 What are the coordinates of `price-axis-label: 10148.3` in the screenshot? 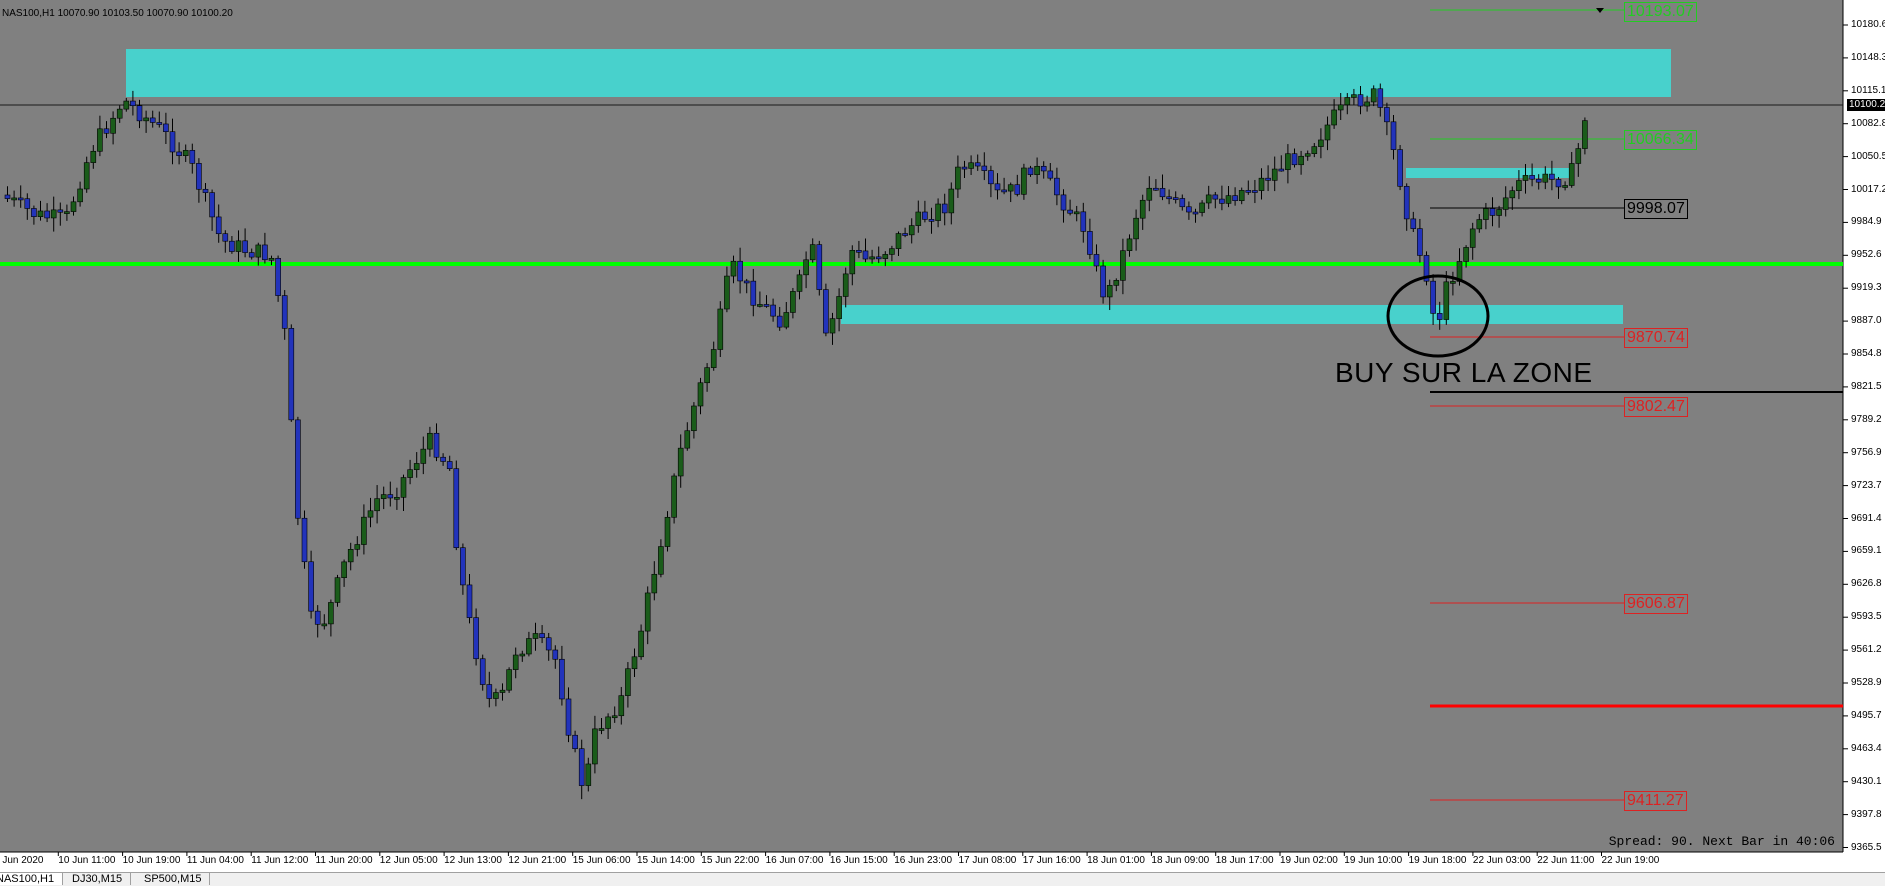 It's located at (1868, 57).